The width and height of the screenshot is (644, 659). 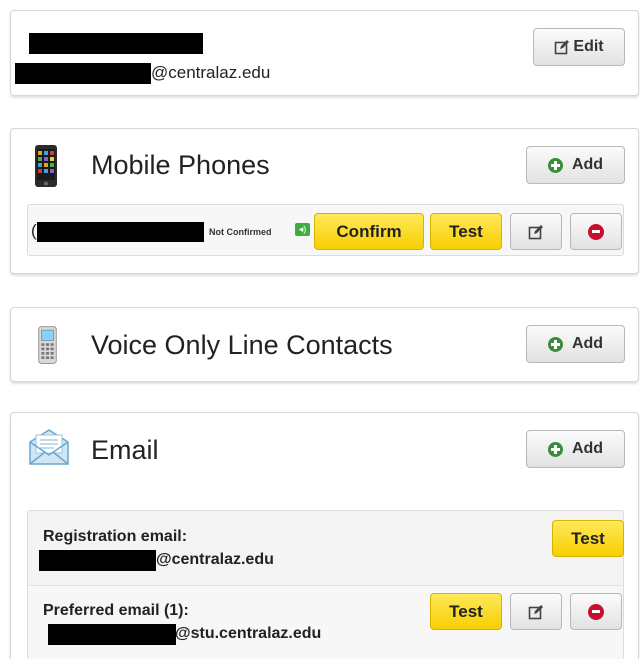 What do you see at coordinates (83, 73) in the screenshot?
I see `redacted-username` at bounding box center [83, 73].